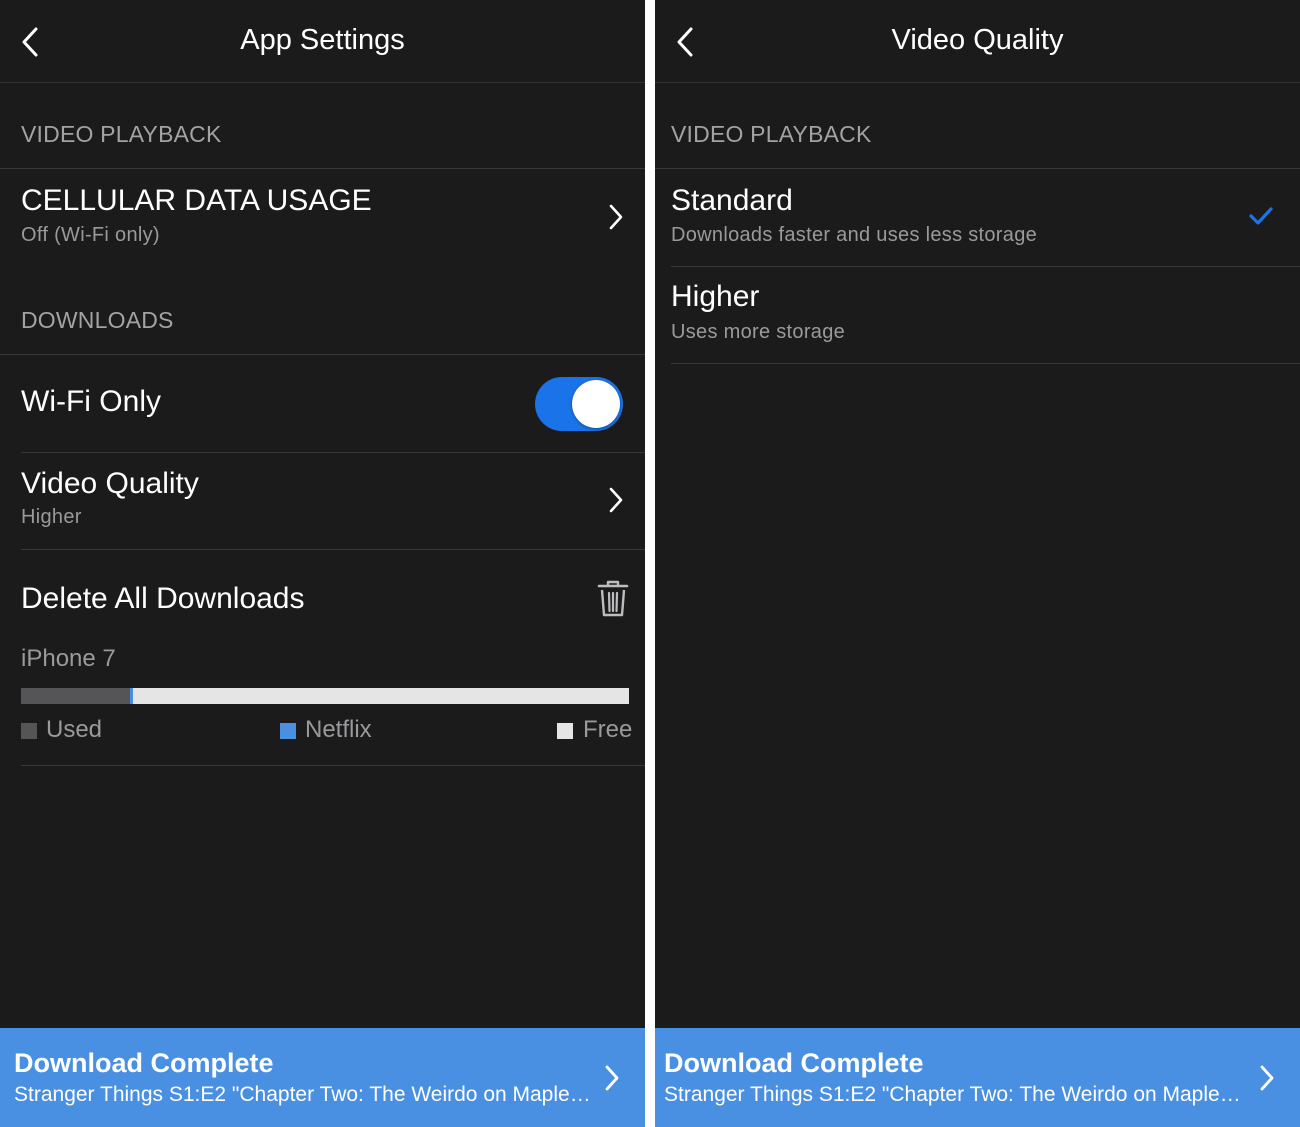 The height and width of the screenshot is (1127, 1300). I want to click on navigation-bar: Video Quality, so click(977, 41).